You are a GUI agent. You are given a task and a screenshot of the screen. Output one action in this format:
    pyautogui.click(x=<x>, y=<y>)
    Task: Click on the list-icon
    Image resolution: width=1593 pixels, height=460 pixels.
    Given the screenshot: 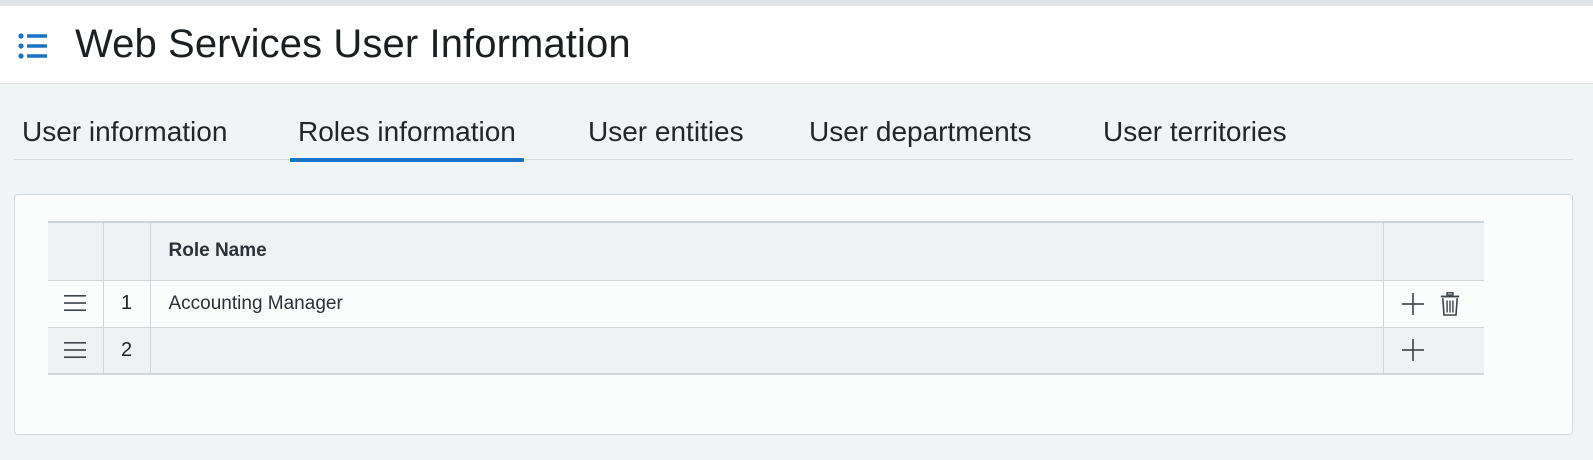 What is the action you would take?
    pyautogui.click(x=33, y=46)
    